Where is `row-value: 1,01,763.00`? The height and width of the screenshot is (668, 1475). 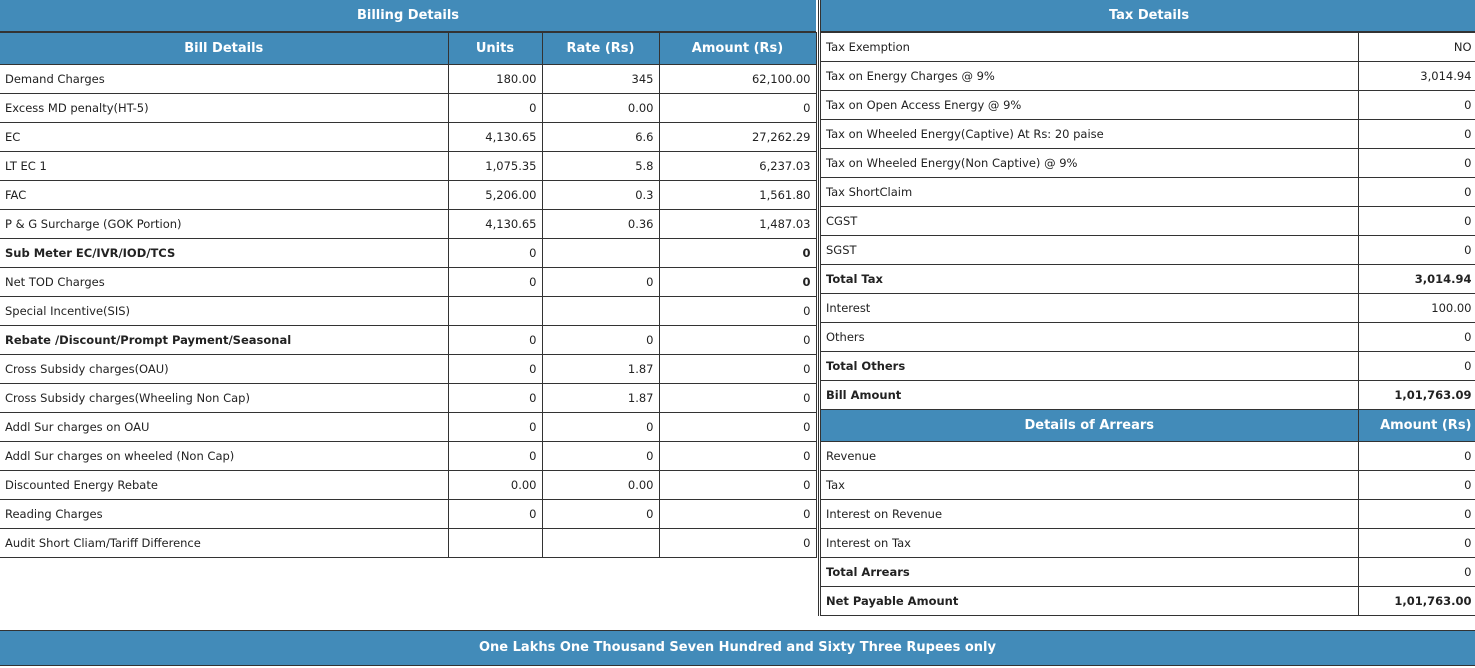
row-value: 1,01,763.00 is located at coordinates (1416, 601).